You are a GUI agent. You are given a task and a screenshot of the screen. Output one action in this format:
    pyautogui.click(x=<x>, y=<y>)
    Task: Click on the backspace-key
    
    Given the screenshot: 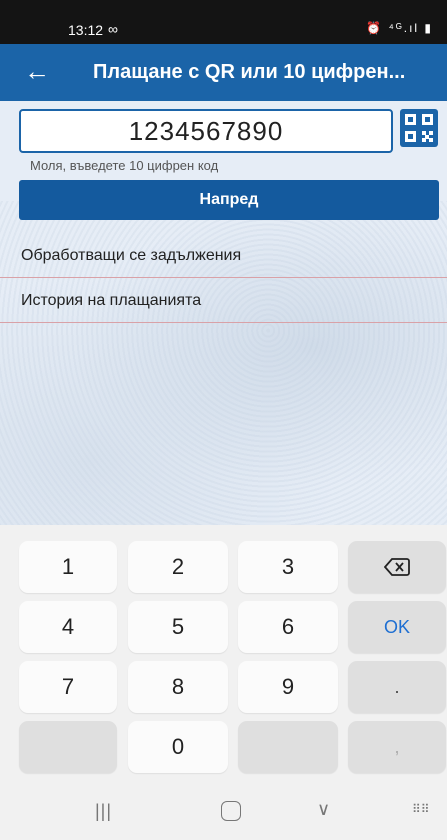 What is the action you would take?
    pyautogui.click(x=397, y=567)
    